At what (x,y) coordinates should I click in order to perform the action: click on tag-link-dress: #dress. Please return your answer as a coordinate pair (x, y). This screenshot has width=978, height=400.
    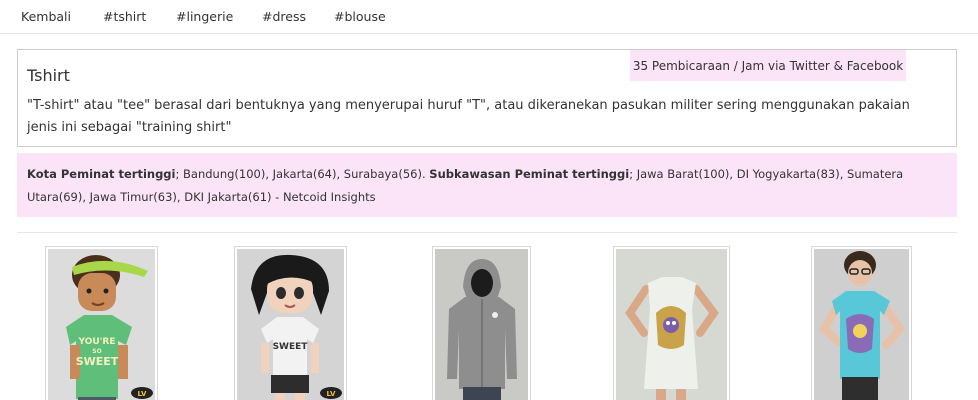
    Looking at the image, I should click on (284, 16).